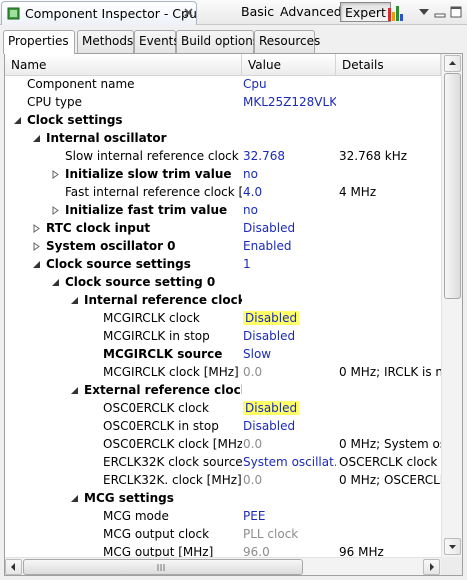 Image resolution: width=467 pixels, height=580 pixels. I want to click on name-cell: CPU type, so click(123, 103).